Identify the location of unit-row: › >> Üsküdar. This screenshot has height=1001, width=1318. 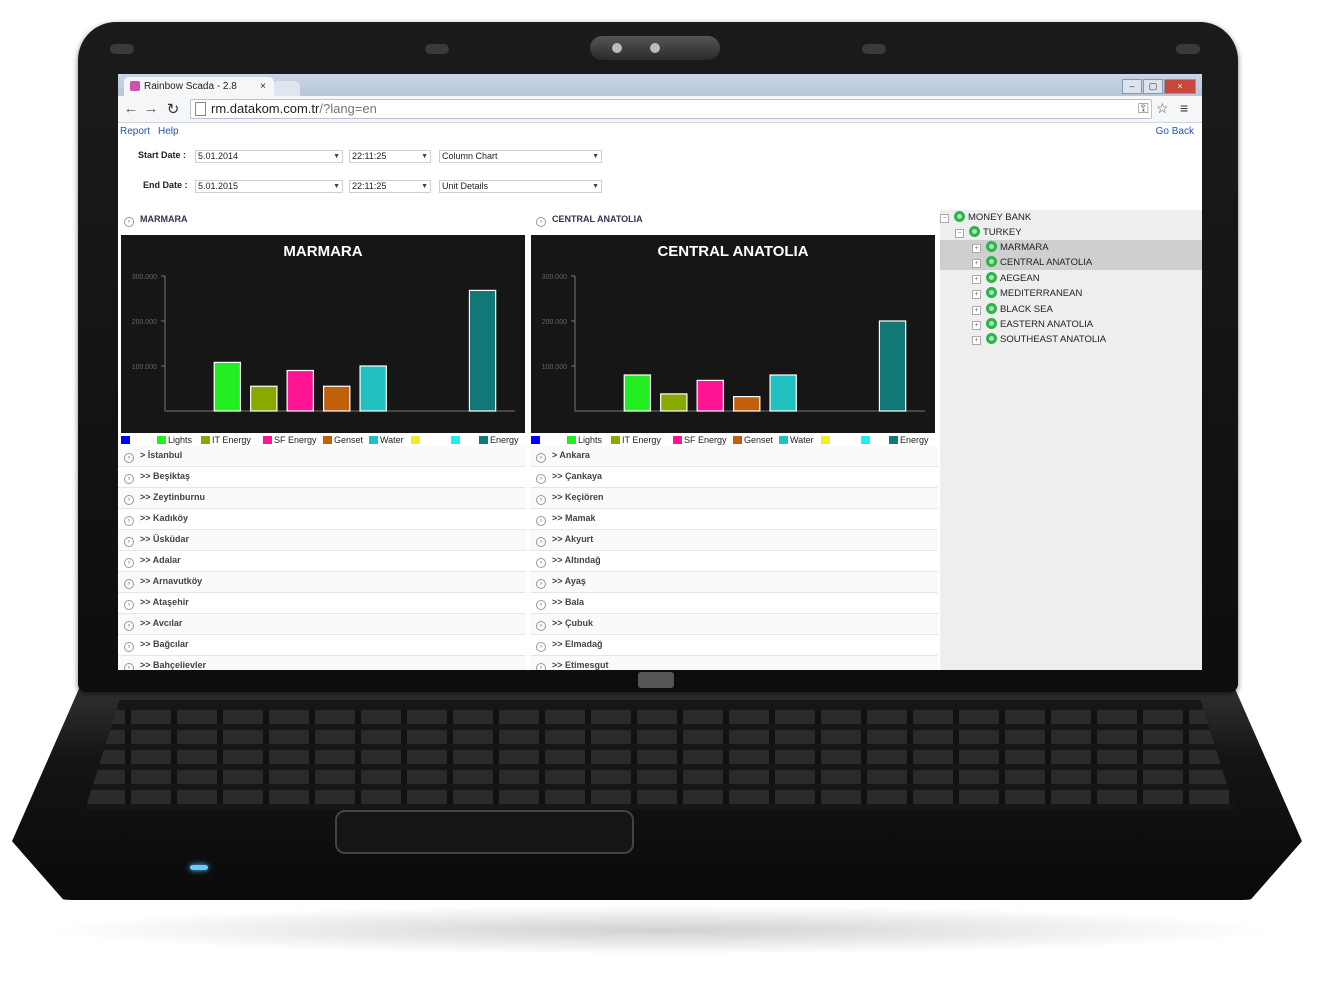
(322, 540).